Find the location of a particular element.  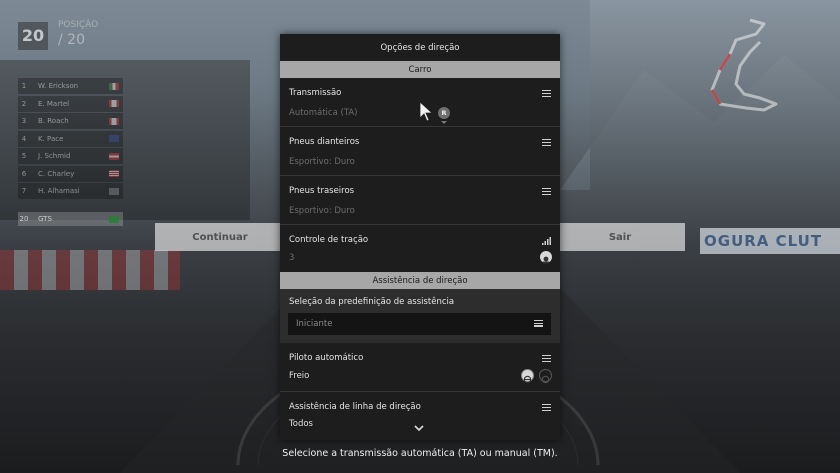

standing-row: 1 W. Erickson is located at coordinates (70, 86).